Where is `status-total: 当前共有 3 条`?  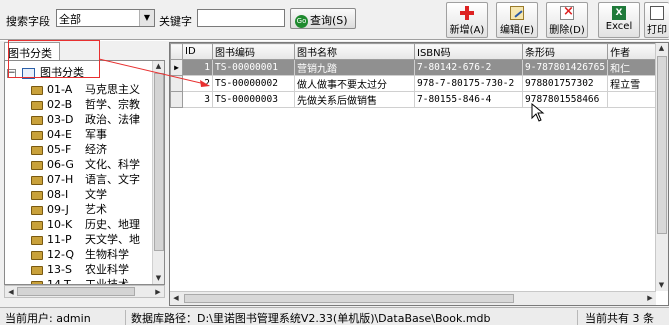 status-total: 当前共有 3 条 is located at coordinates (619, 318).